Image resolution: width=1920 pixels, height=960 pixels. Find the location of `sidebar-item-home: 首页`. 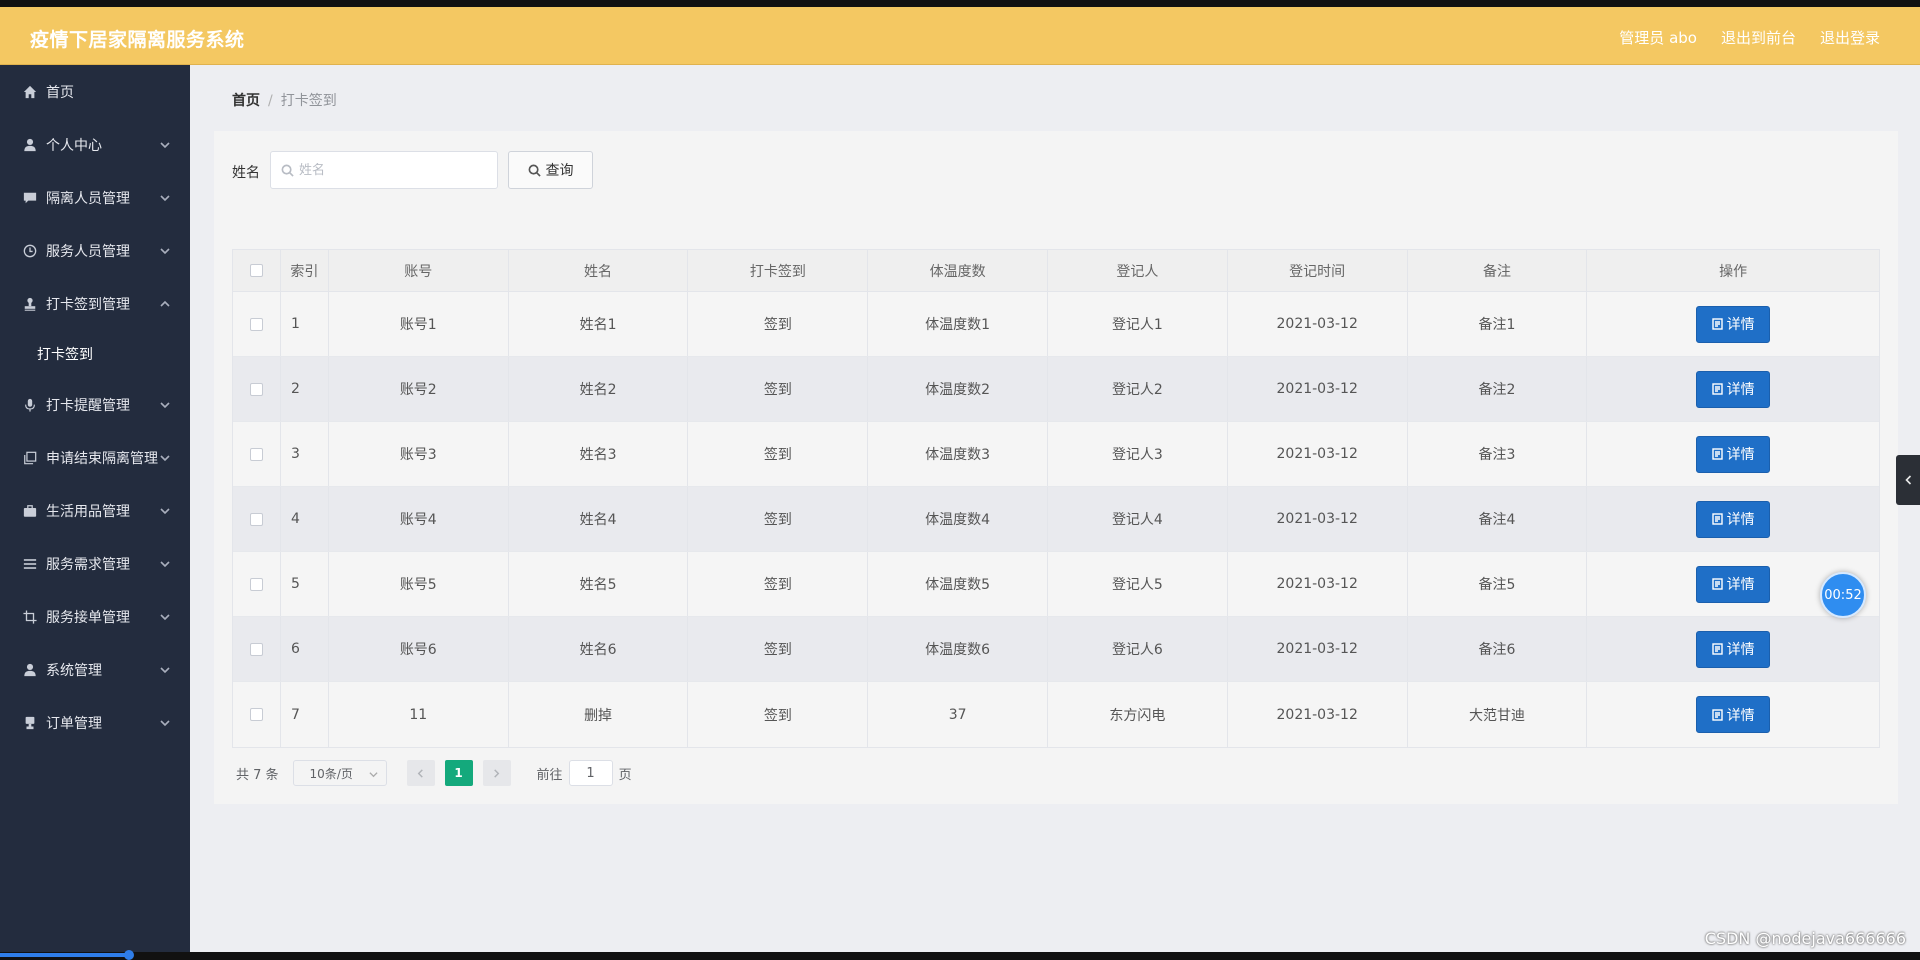

sidebar-item-home: 首页 is located at coordinates (95, 91).